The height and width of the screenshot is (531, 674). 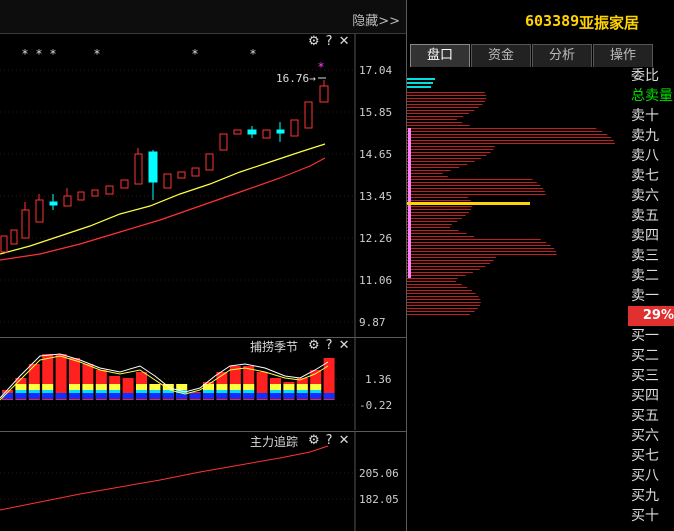 What do you see at coordinates (296, 78) in the screenshot?
I see `last-price-label: 16.76→` at bounding box center [296, 78].